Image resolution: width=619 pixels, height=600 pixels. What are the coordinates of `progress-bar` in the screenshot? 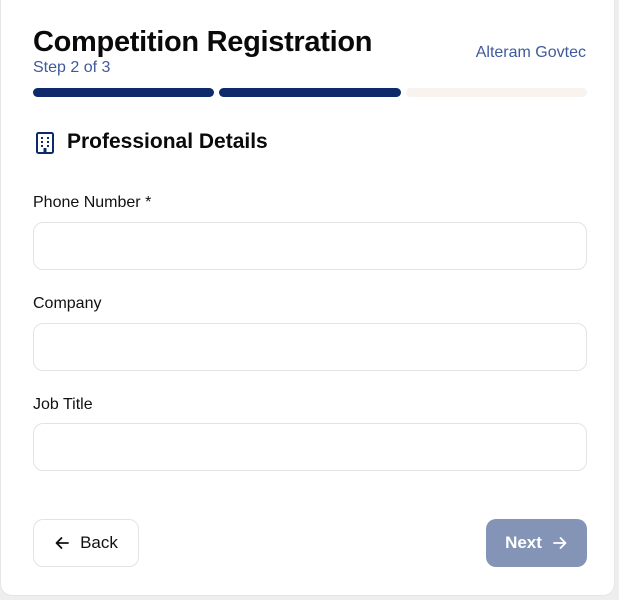 It's located at (310, 92).